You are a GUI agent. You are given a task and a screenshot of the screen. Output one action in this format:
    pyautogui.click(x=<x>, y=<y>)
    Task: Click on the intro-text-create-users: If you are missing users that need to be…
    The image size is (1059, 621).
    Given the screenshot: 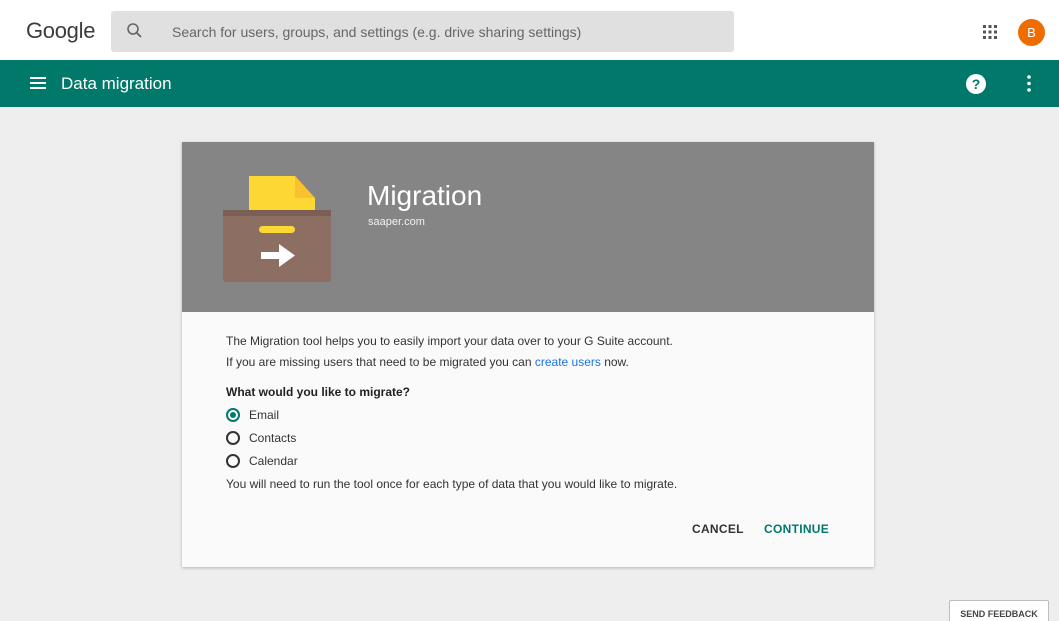 What is the action you would take?
    pyautogui.click(x=427, y=362)
    